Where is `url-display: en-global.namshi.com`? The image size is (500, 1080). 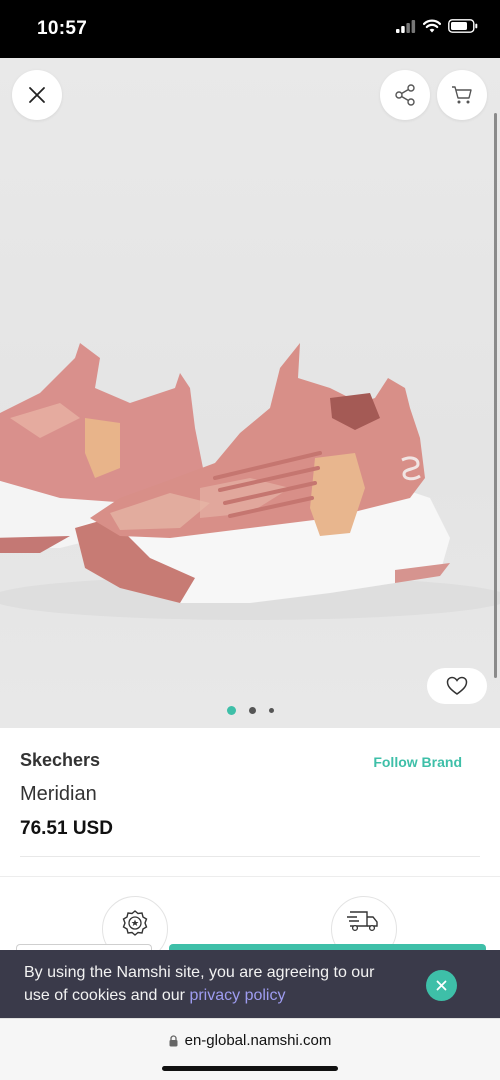
url-display: en-global.namshi.com is located at coordinates (250, 1040).